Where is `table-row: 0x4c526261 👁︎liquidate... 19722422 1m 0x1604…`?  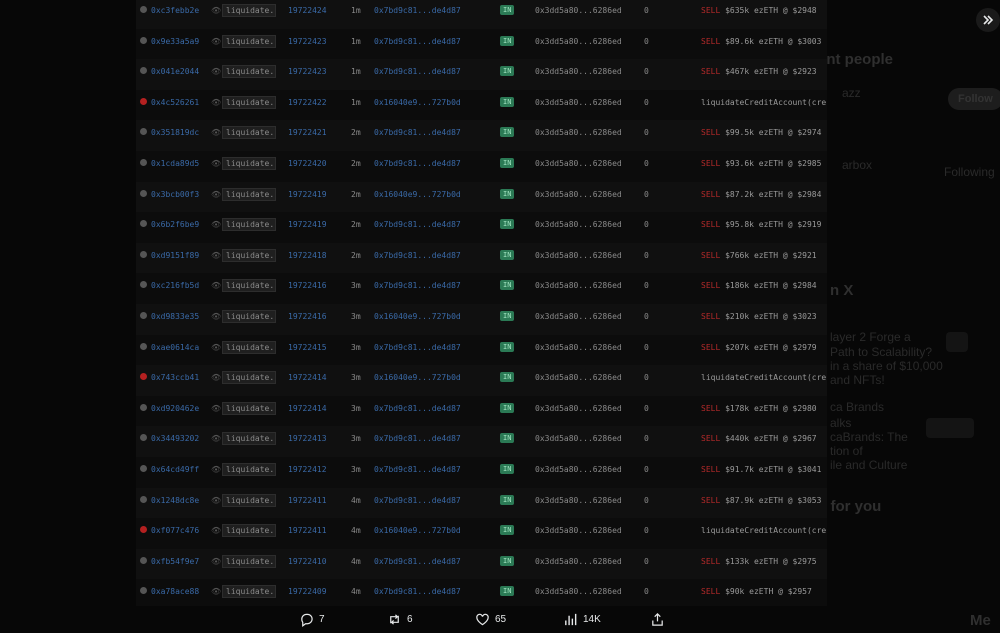
table-row: 0x4c526261 👁︎liquidate... 19722422 1m 0x1604… is located at coordinates (481, 105).